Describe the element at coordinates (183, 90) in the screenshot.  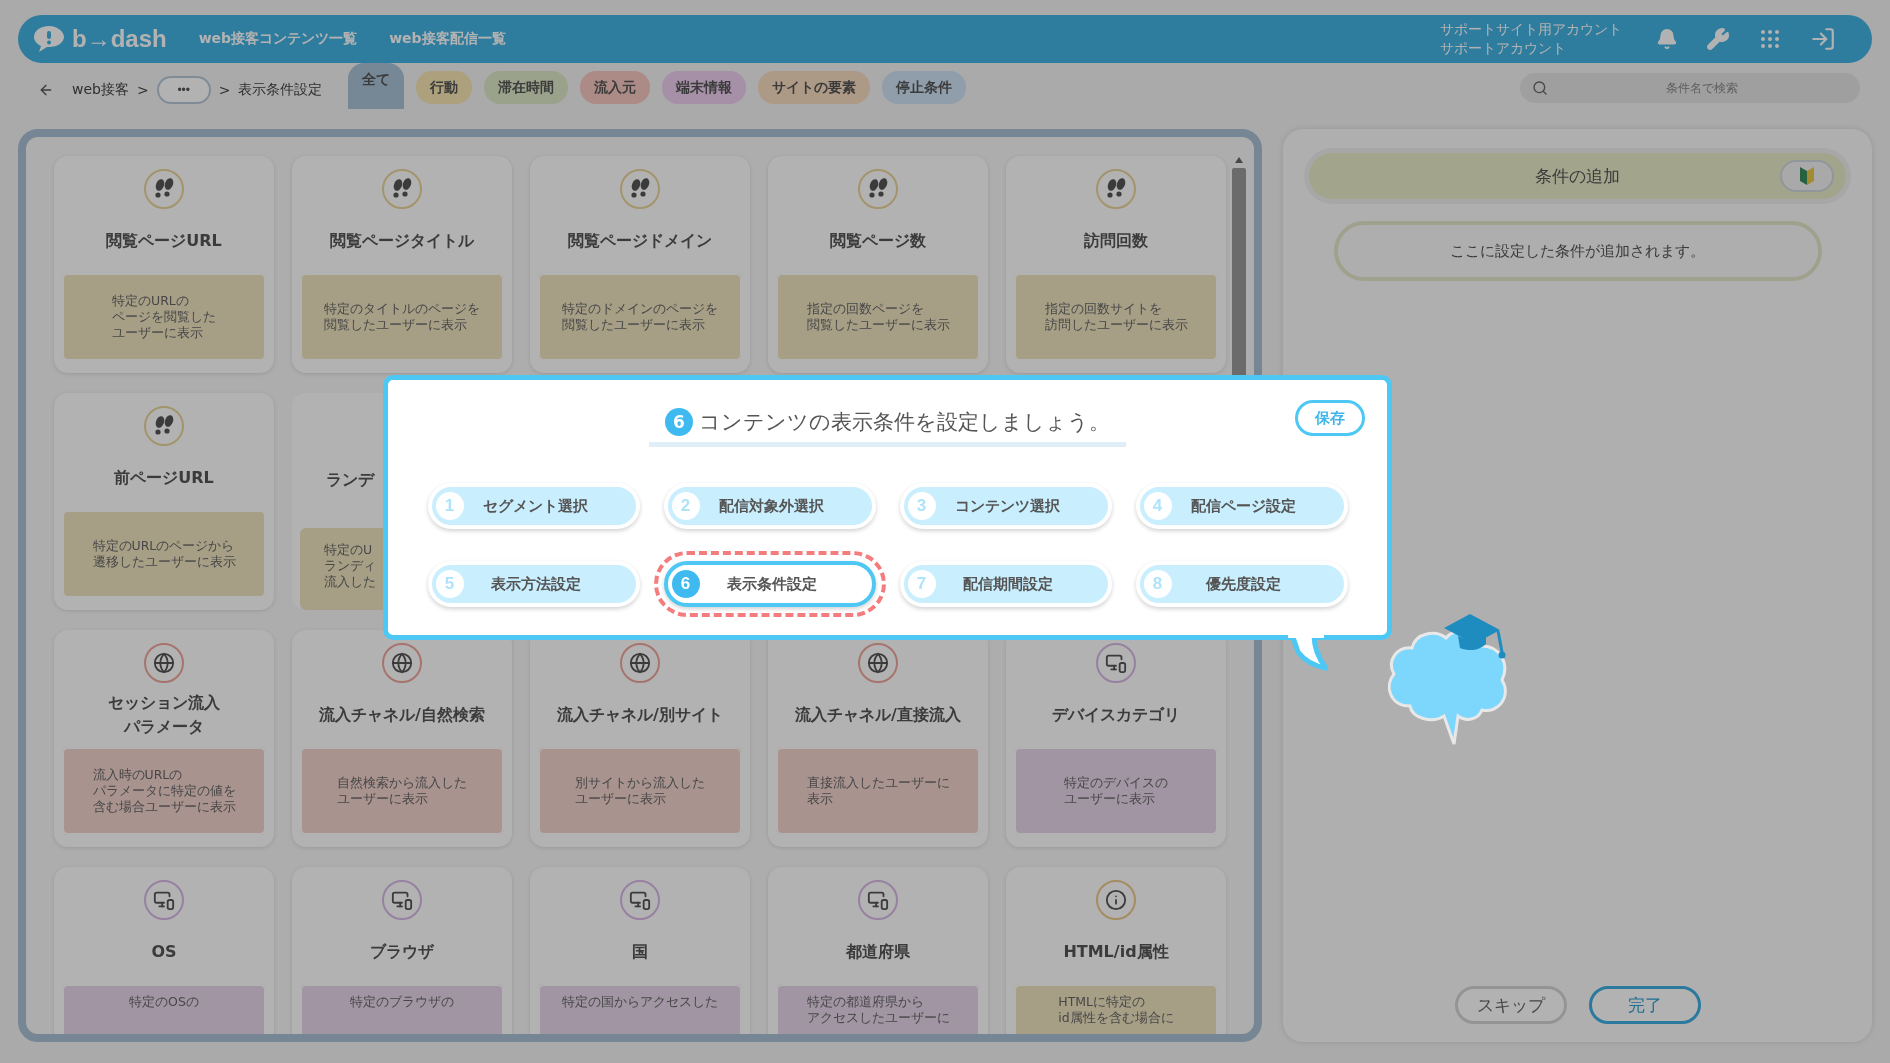
I see `more-button: •••` at that location.